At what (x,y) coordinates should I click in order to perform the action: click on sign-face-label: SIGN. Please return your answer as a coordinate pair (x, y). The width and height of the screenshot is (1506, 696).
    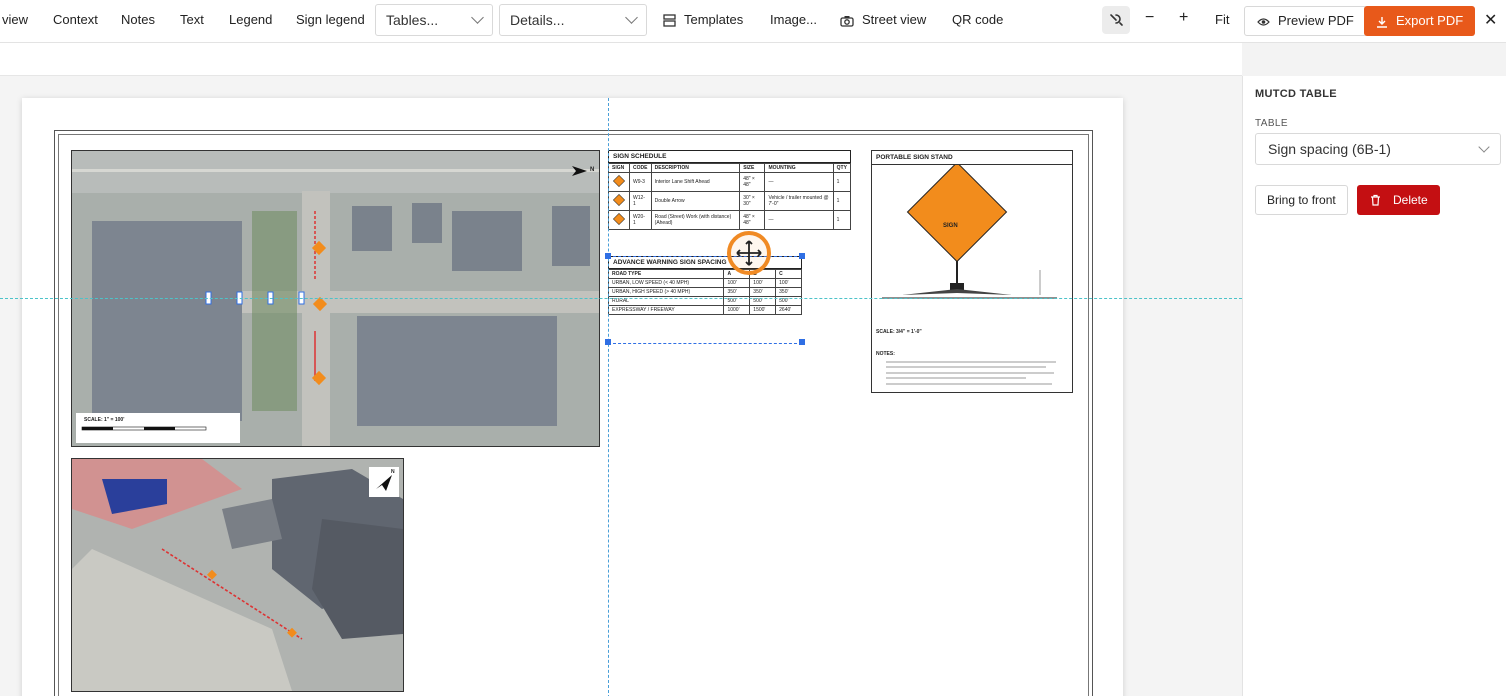
    Looking at the image, I should click on (950, 226).